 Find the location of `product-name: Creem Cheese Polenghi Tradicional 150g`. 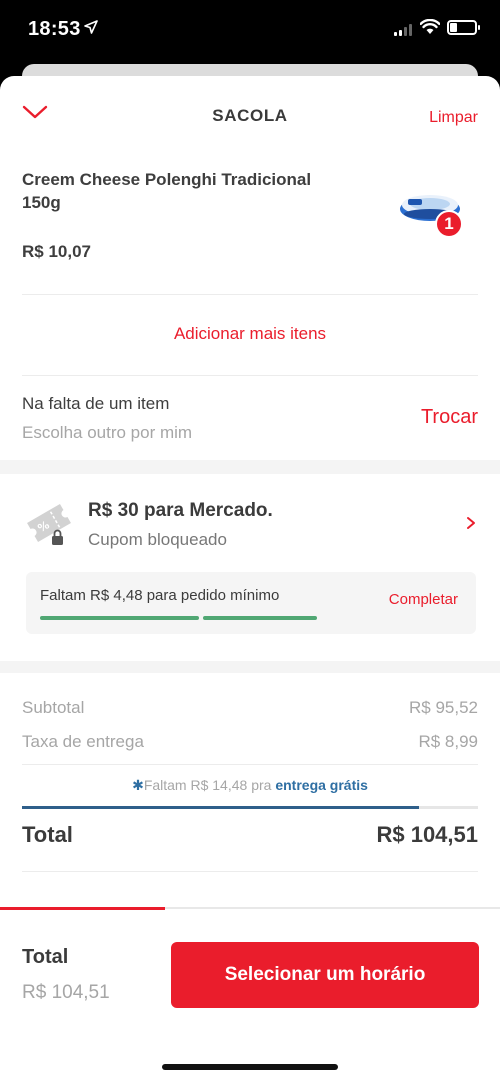

product-name: Creem Cheese Polenghi Tradicional 150g is located at coordinates (167, 191).